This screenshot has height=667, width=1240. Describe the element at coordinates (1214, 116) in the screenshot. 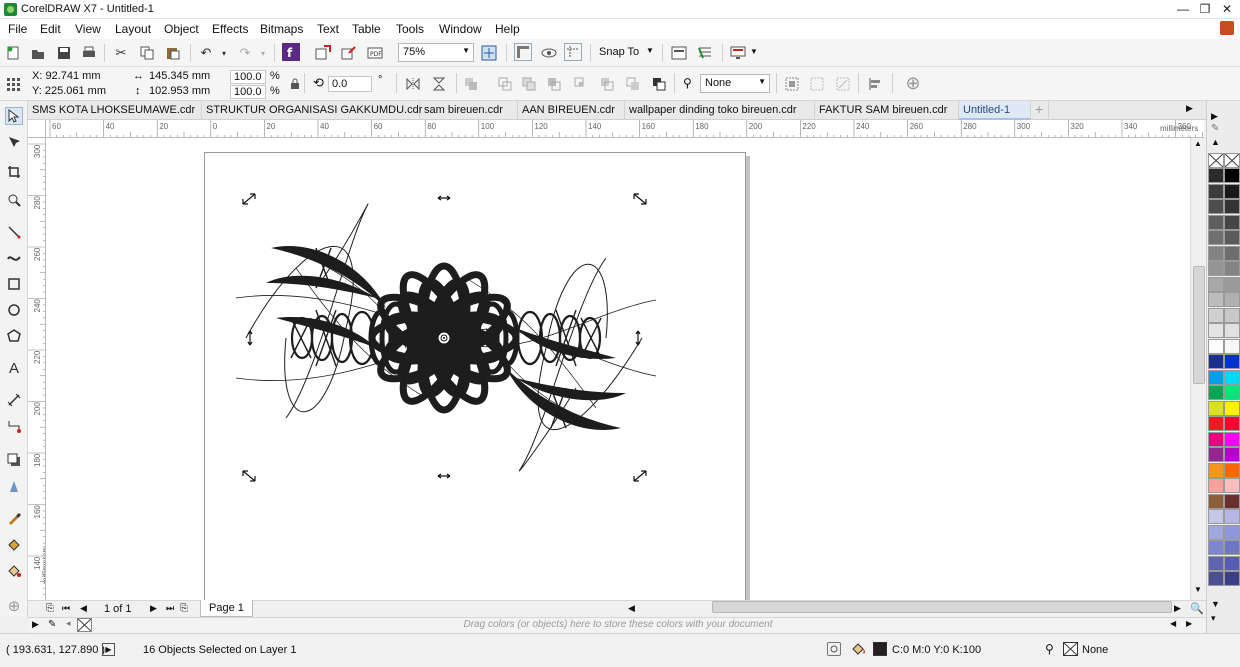

I see `palette-scroll-right-icon: ▶` at that location.